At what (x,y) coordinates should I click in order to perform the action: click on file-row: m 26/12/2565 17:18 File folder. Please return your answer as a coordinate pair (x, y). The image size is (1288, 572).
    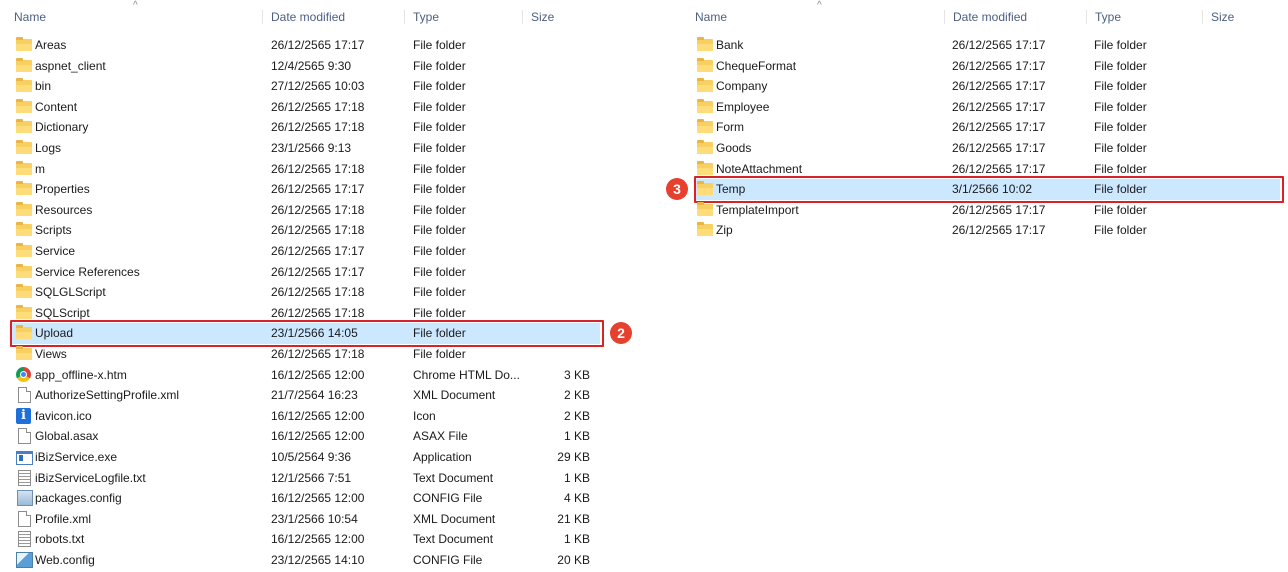
    Looking at the image, I should click on (306, 169).